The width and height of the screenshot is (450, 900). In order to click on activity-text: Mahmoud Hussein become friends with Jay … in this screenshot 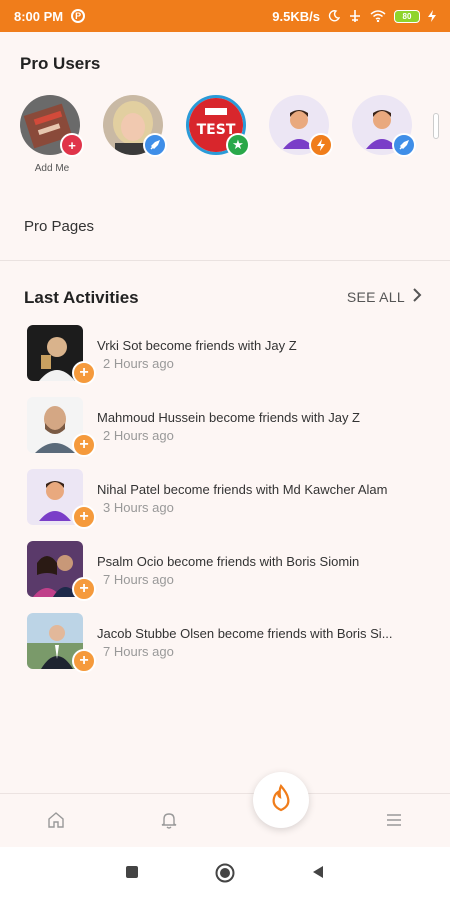, I will do `click(229, 417)`.